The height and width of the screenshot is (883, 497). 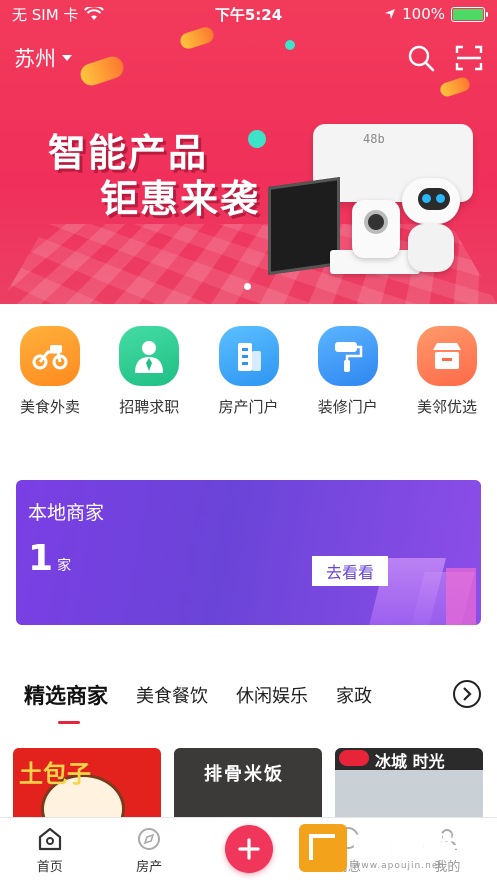 I want to click on tabs-next-button, so click(x=467, y=694).